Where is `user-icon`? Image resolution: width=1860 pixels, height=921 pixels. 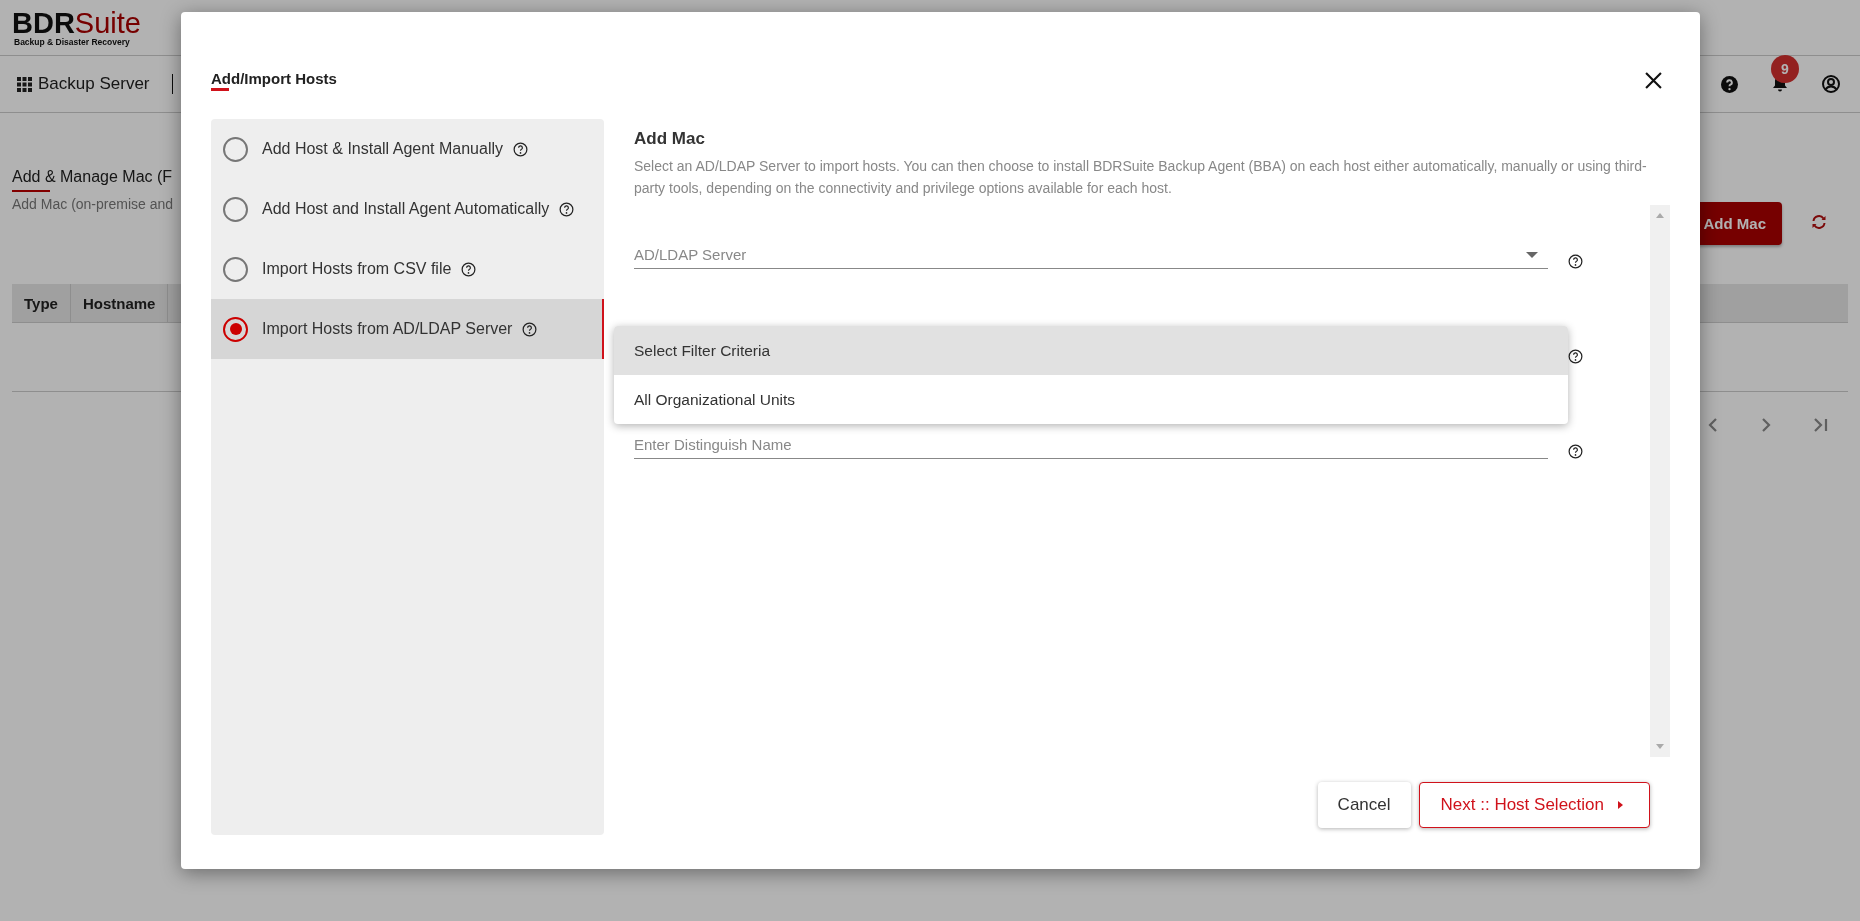
user-icon is located at coordinates (1831, 84).